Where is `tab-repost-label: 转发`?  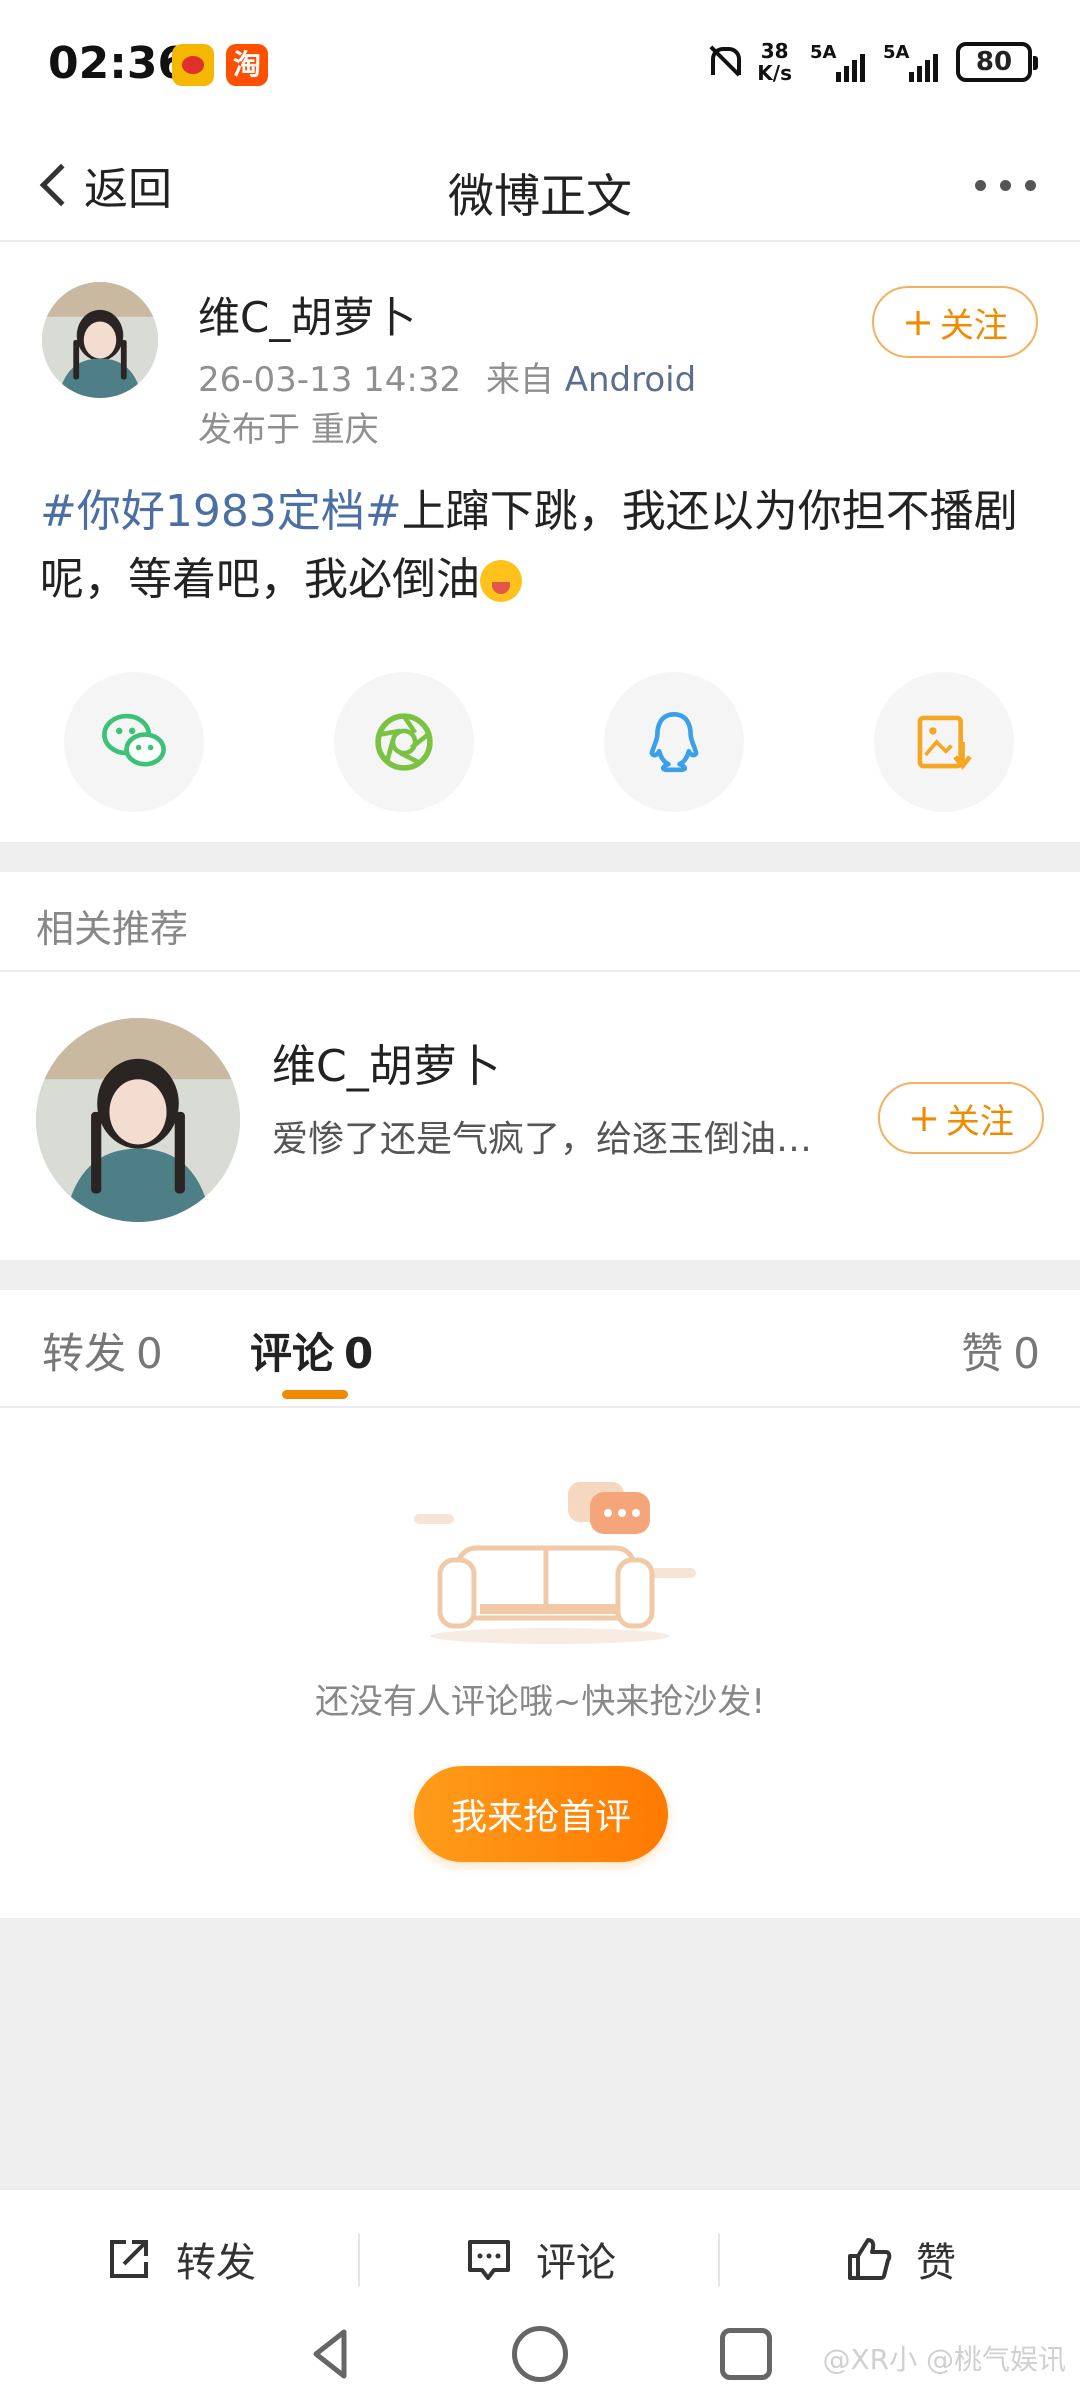
tab-repost-label: 转发 is located at coordinates (84, 1353).